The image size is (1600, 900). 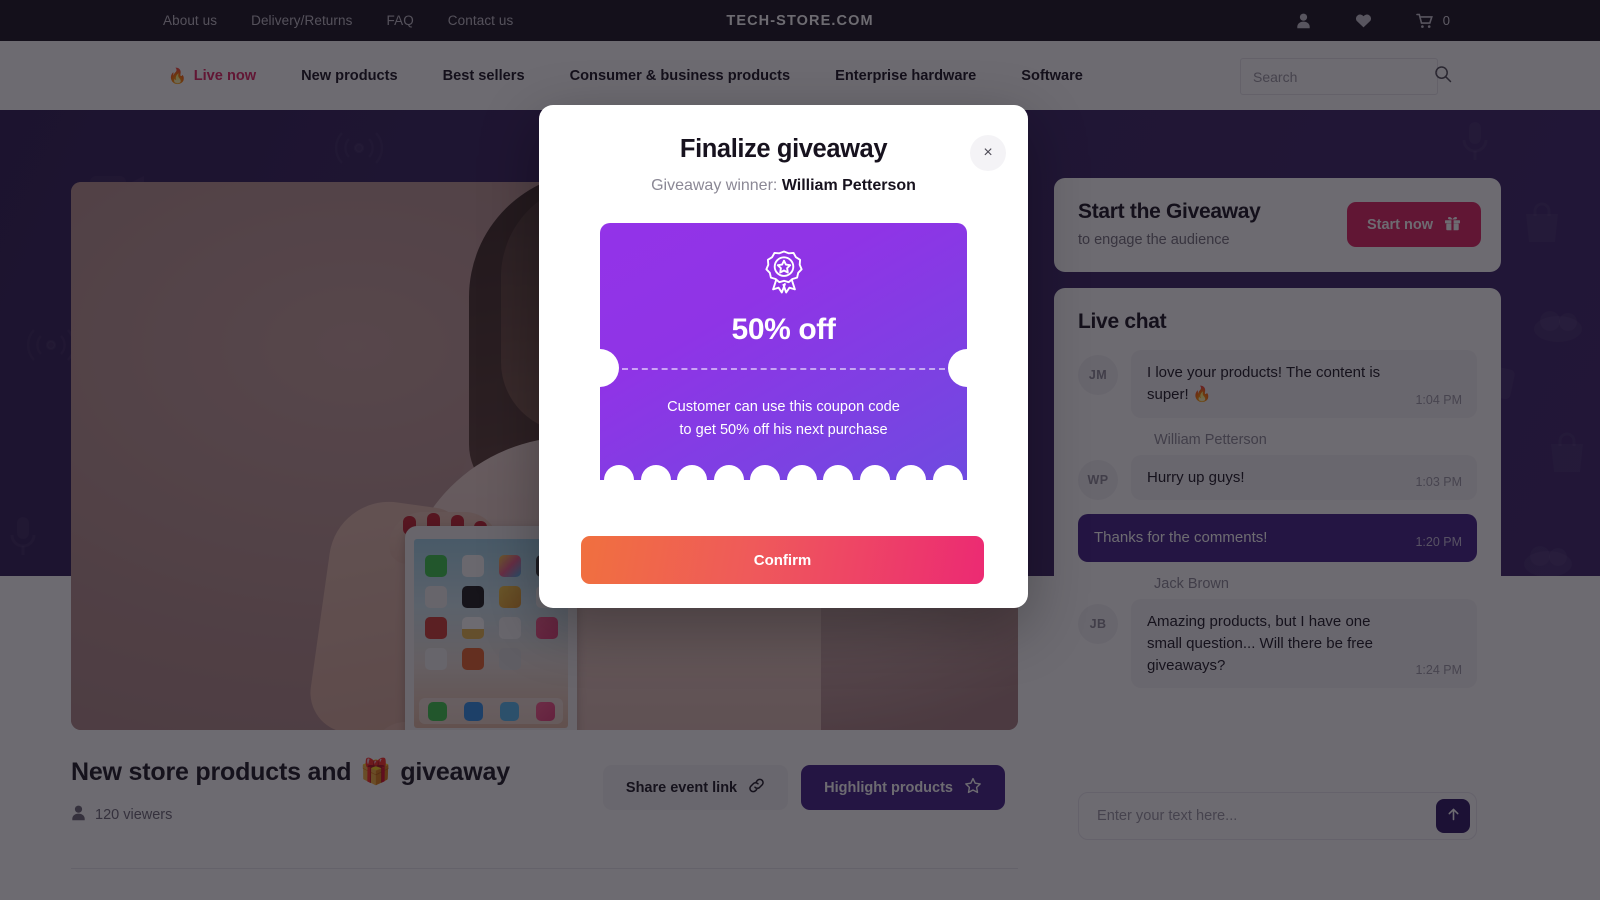 What do you see at coordinates (988, 153) in the screenshot?
I see `close-icon: ×` at bounding box center [988, 153].